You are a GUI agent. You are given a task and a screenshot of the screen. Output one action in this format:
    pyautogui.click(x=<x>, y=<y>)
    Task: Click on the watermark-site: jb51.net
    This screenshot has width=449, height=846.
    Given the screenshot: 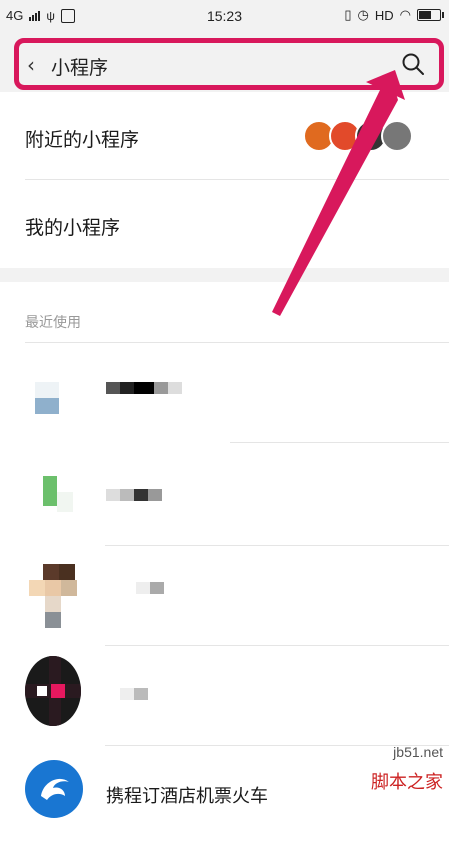 What is the action you would take?
    pyautogui.click(x=418, y=752)
    